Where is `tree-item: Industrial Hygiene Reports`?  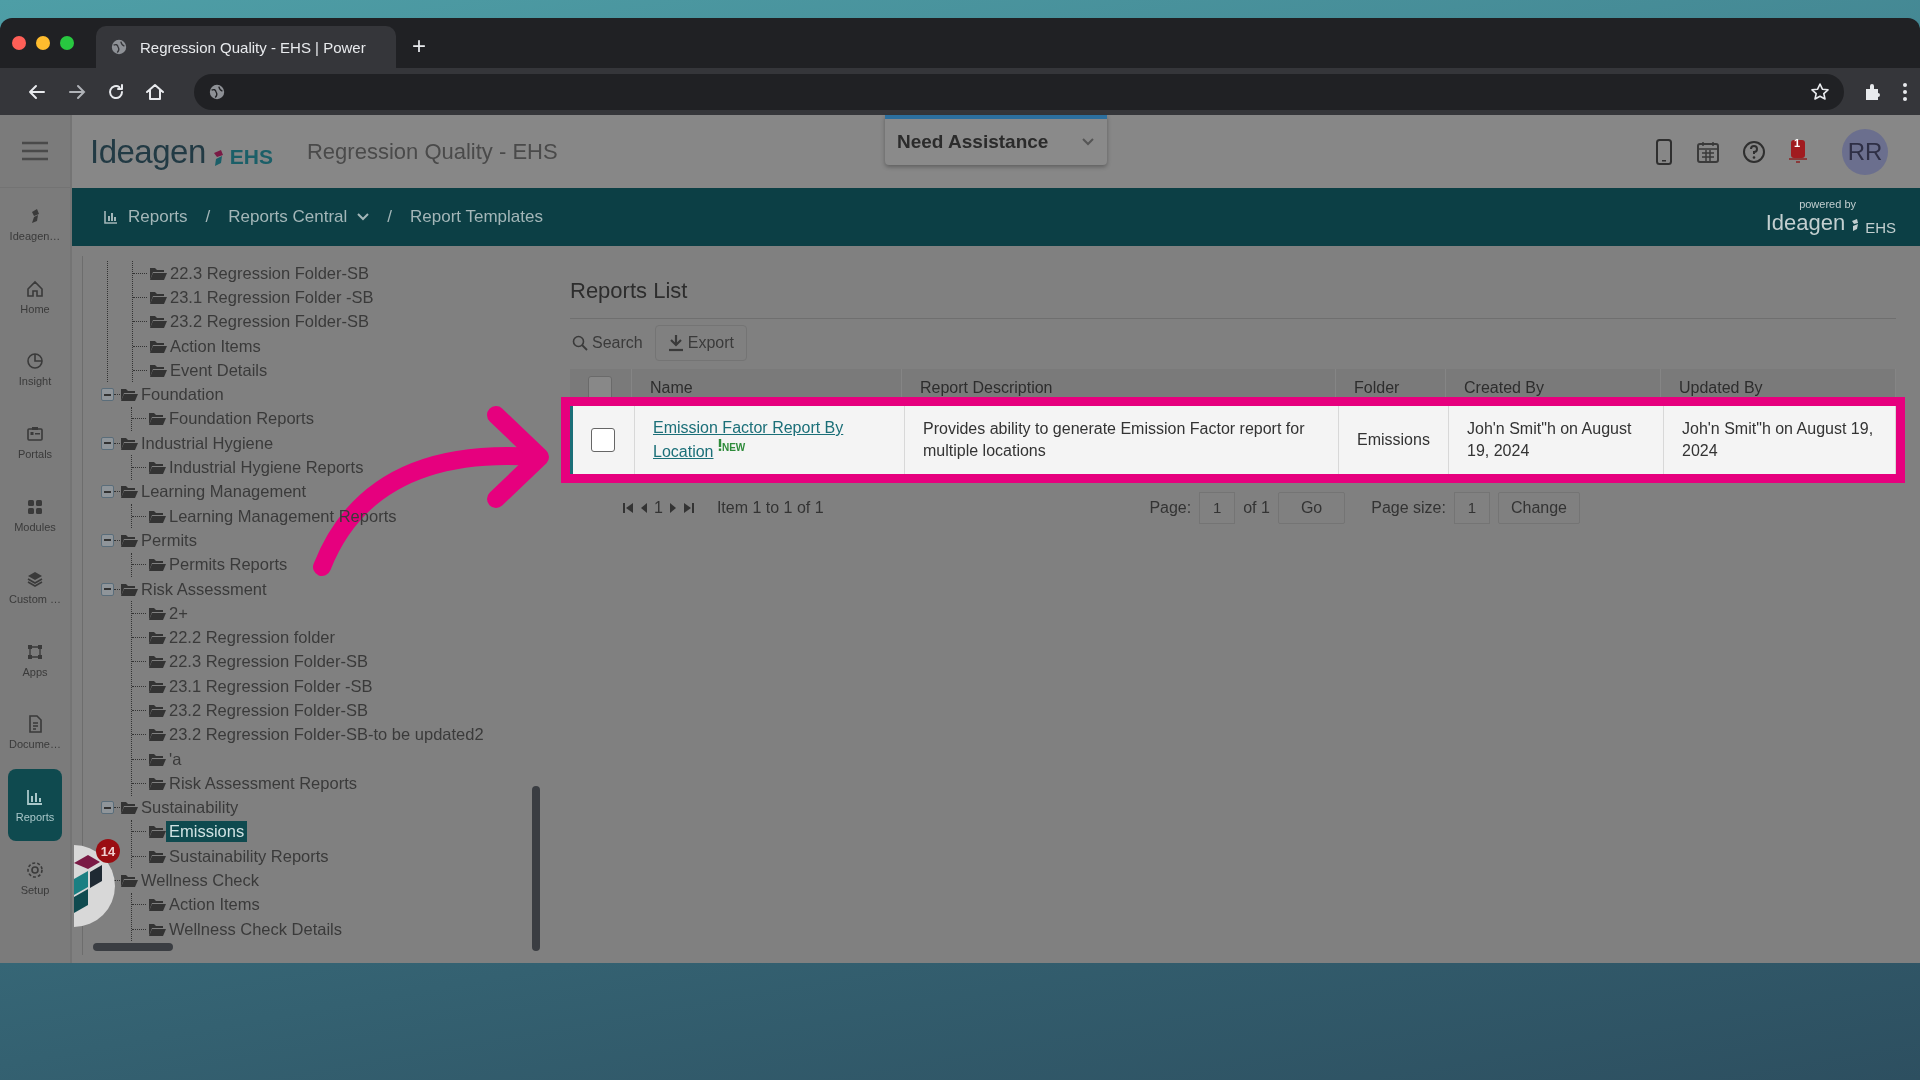
tree-item: Industrial Hygiene Reports is located at coordinates (266, 467).